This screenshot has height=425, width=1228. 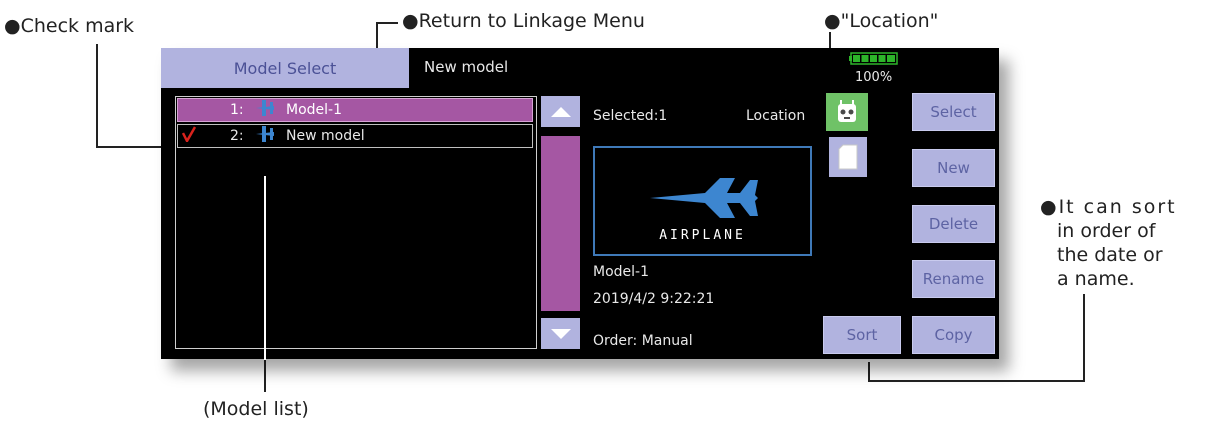 I want to click on sort-leader-h, so click(x=976, y=381).